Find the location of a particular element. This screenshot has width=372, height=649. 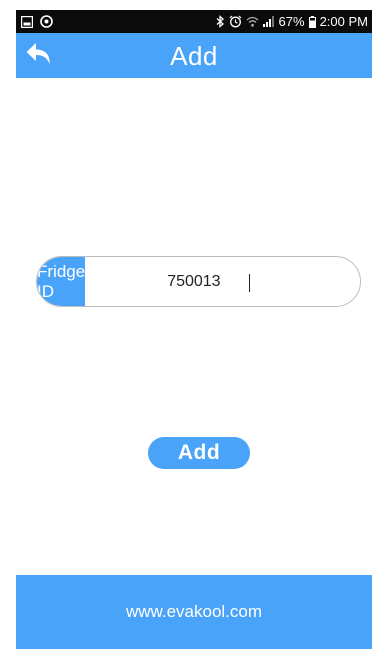

status-bar: 67% 2:00 PM is located at coordinates (194, 21).